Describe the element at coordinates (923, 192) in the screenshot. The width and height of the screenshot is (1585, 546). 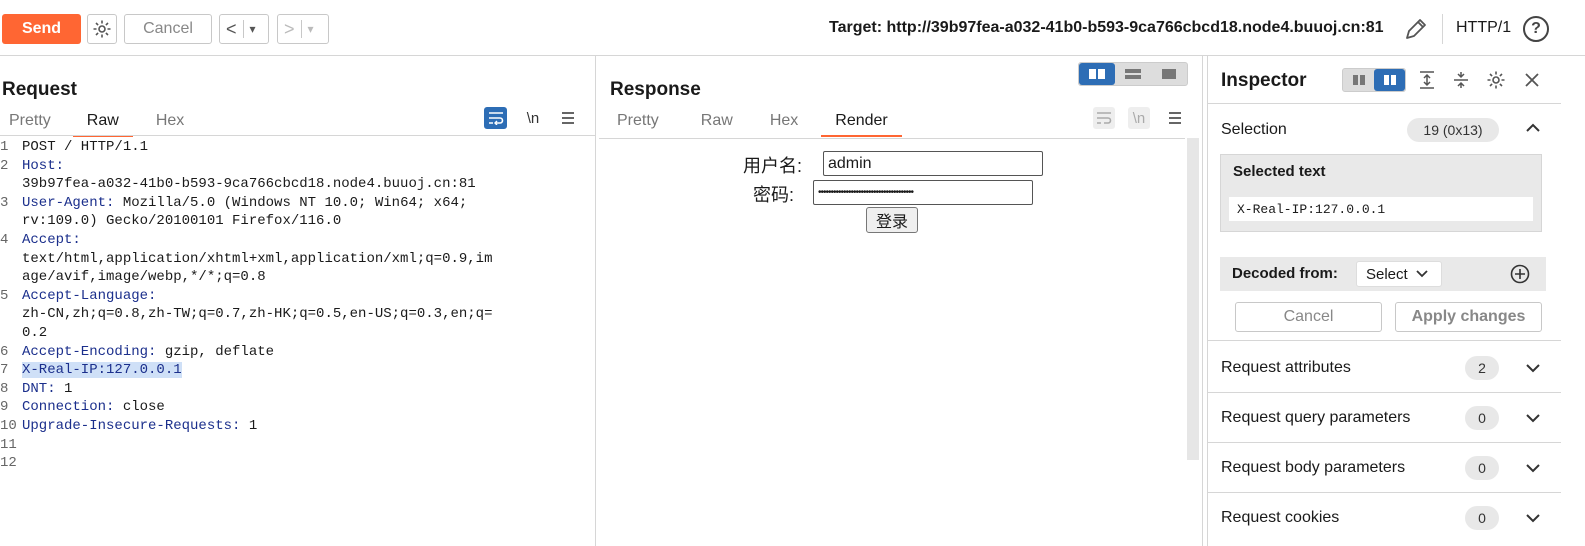
I see `password-input: ••••••••••••••••••••••••••••••••••••••` at that location.